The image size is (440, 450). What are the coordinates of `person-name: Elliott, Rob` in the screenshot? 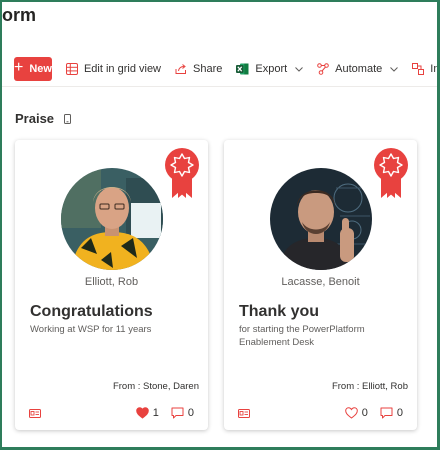 It's located at (111, 282).